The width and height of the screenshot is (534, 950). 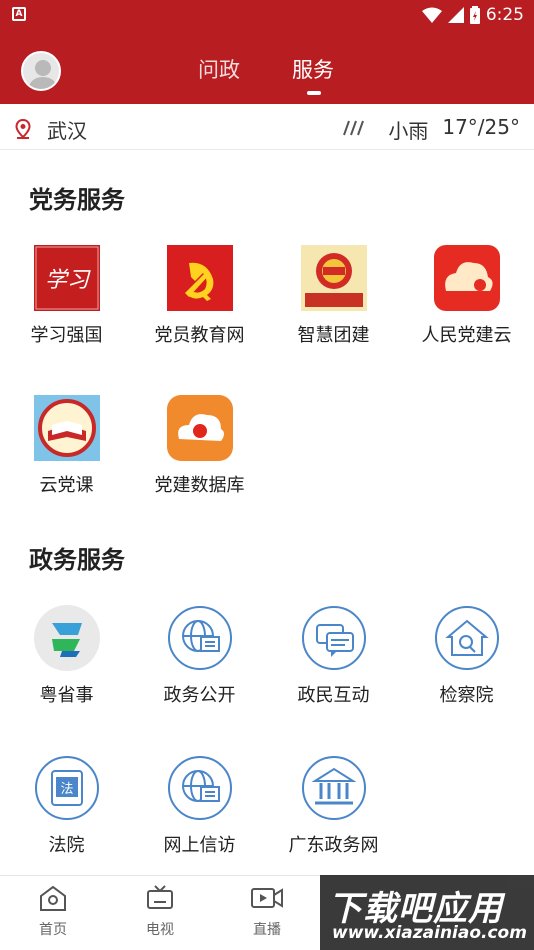 I want to click on top-header: 问政 服务, so click(x=267, y=67).